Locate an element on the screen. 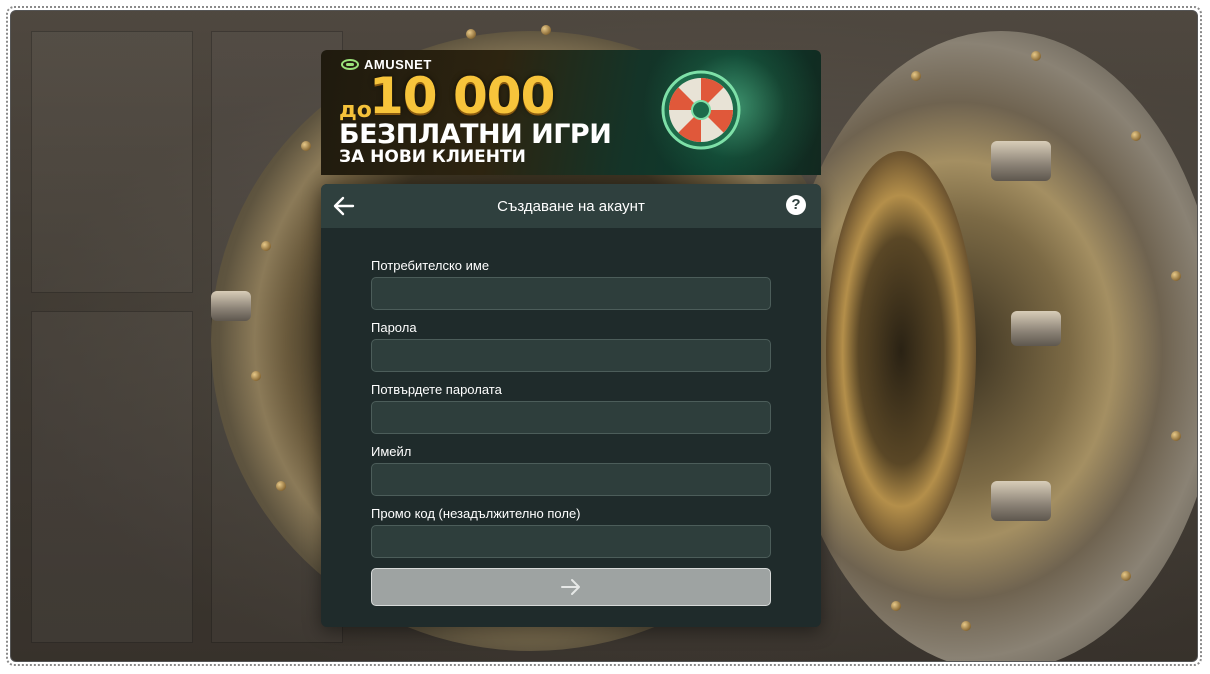  promo-subline: ЗА НОВИ КЛИЕНТИ is located at coordinates (432, 157).